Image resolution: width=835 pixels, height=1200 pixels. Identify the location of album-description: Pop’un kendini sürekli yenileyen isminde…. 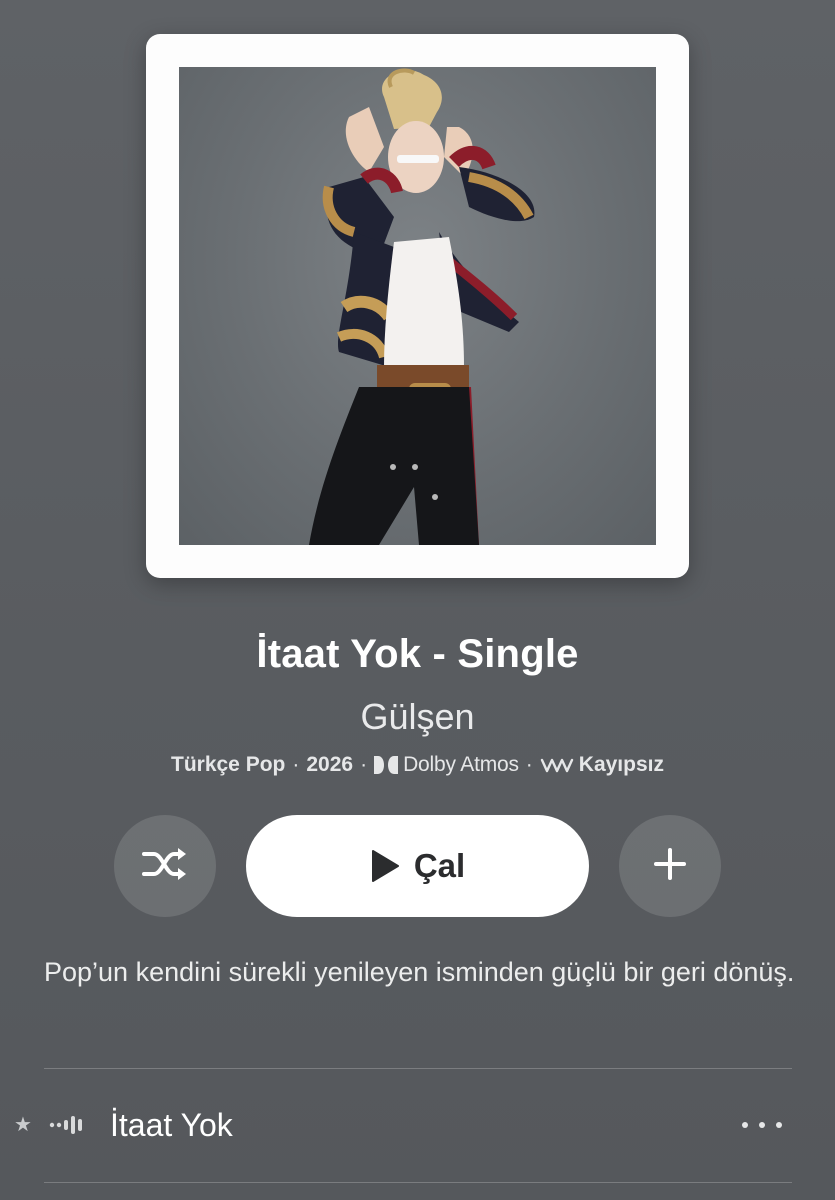
(419, 972).